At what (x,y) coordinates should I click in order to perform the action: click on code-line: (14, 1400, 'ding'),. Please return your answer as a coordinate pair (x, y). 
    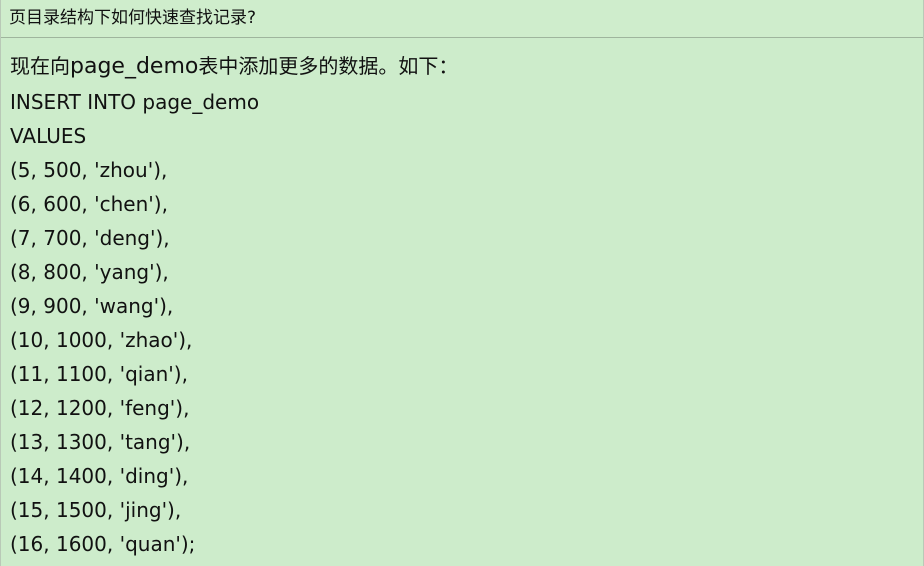
    Looking at the image, I should click on (99, 476).